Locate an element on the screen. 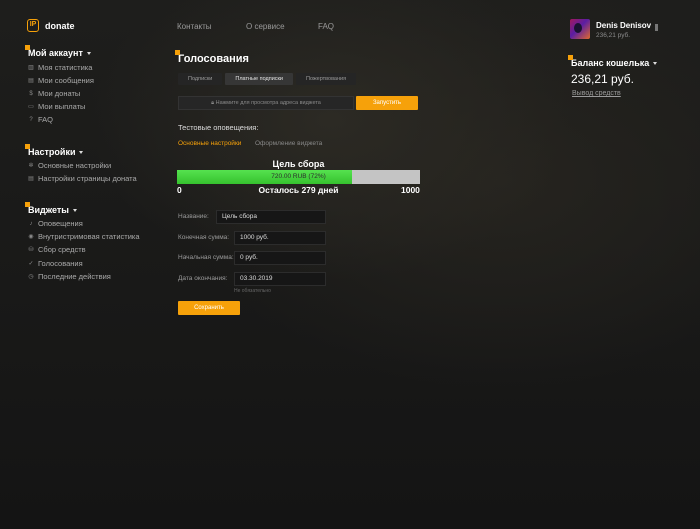 This screenshot has height=529, width=700. start-sum-label: Начальная сумма: is located at coordinates (206, 257).